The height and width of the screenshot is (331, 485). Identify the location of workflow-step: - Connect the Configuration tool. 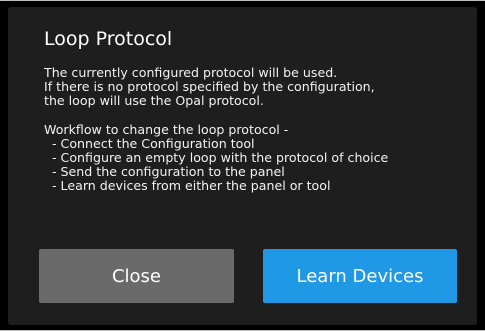
(149, 143).